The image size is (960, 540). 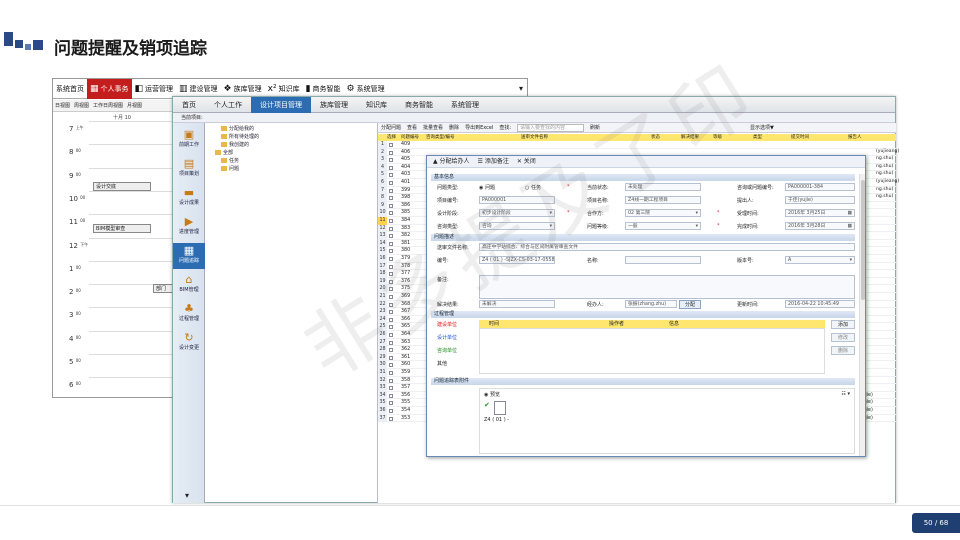 I want to click on dialog-btn-2: ✕ 关闭, so click(x=526, y=161).